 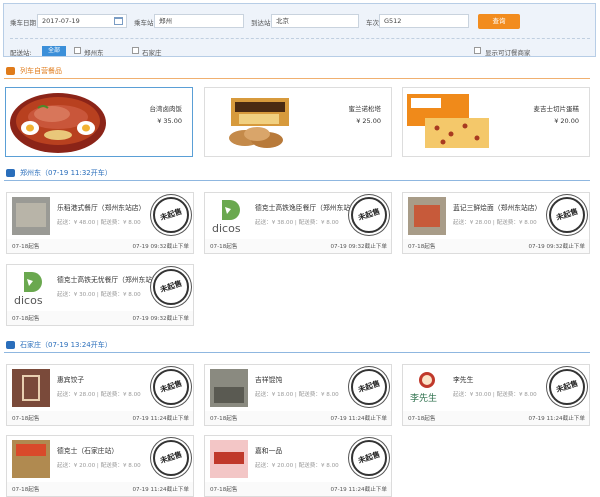 I want to click on board-station-input: 郑州, so click(x=199, y=21).